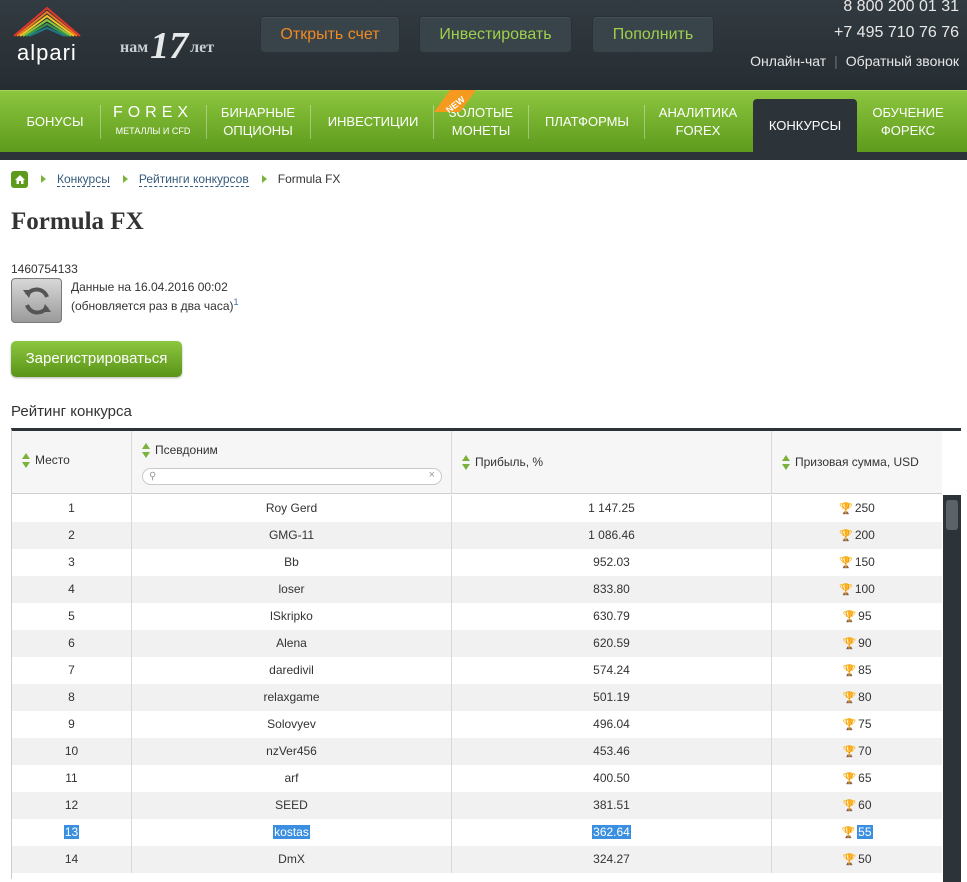  Describe the element at coordinates (72, 562) in the screenshot. I see `place-cell: 3` at that location.